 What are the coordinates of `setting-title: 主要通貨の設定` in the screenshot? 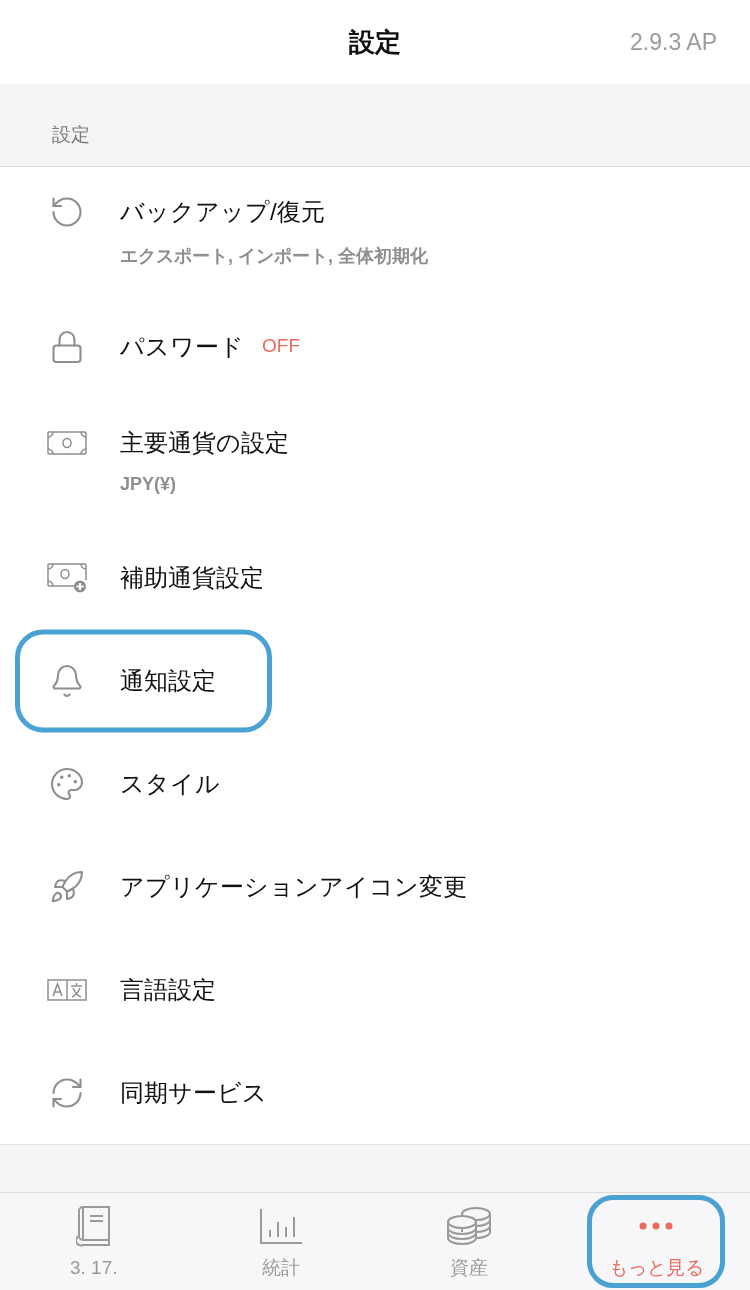 It's located at (204, 443).